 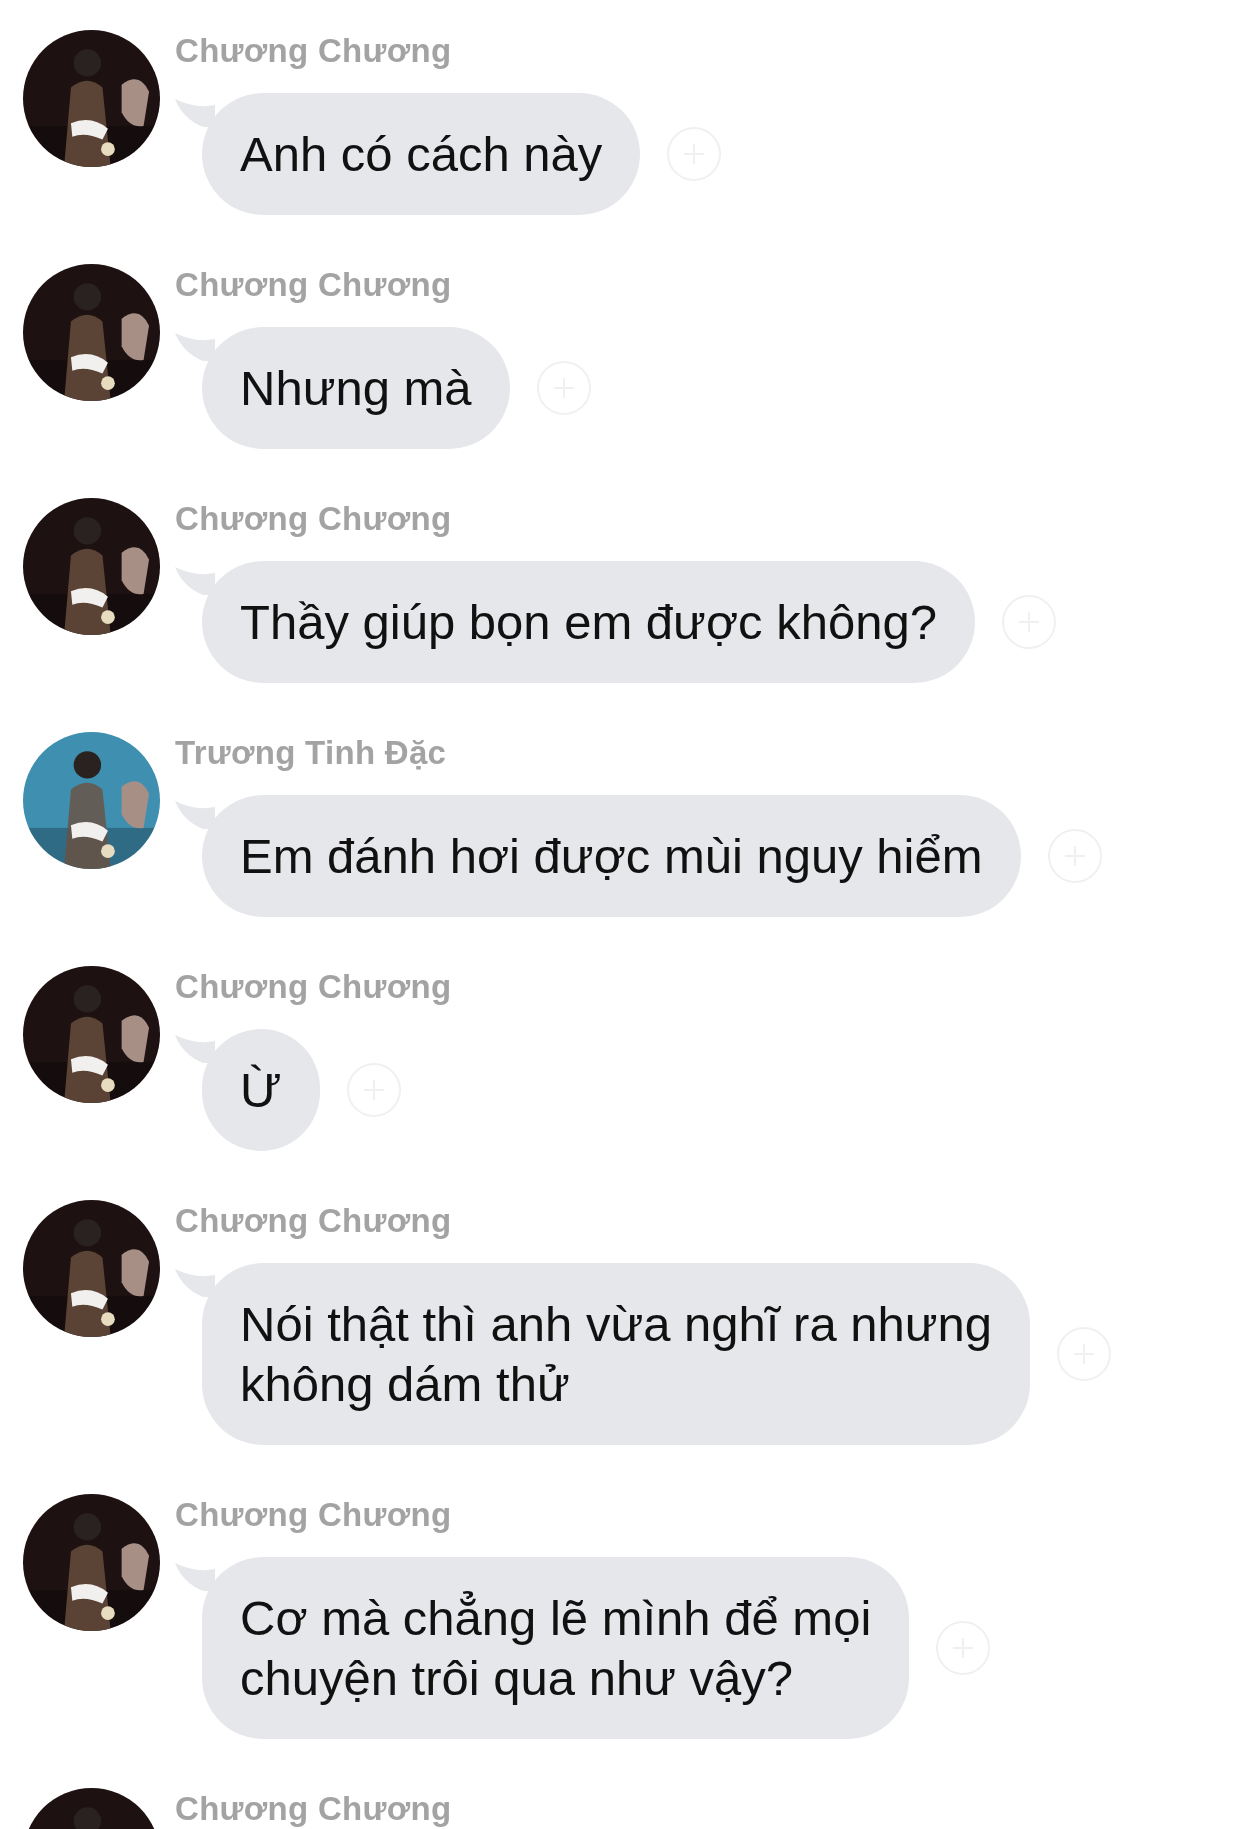 What do you see at coordinates (421, 154) in the screenshot?
I see `message-bubble: Anh có cách này` at bounding box center [421, 154].